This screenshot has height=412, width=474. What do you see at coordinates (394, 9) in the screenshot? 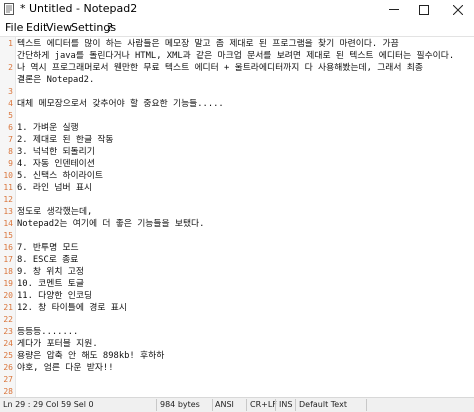
I see `minimize-button` at bounding box center [394, 9].